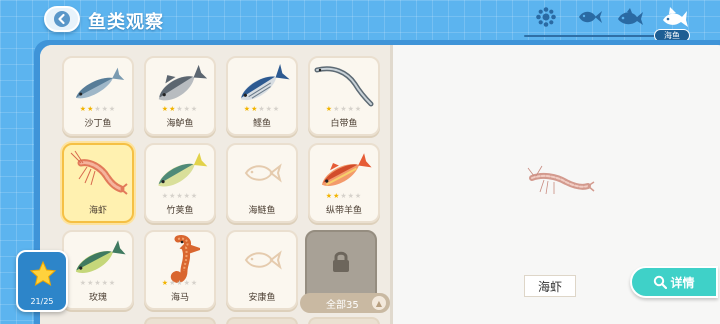 This screenshot has width=720, height=324. What do you see at coordinates (100, 256) in the screenshot?
I see `green-fish-icon` at bounding box center [100, 256].